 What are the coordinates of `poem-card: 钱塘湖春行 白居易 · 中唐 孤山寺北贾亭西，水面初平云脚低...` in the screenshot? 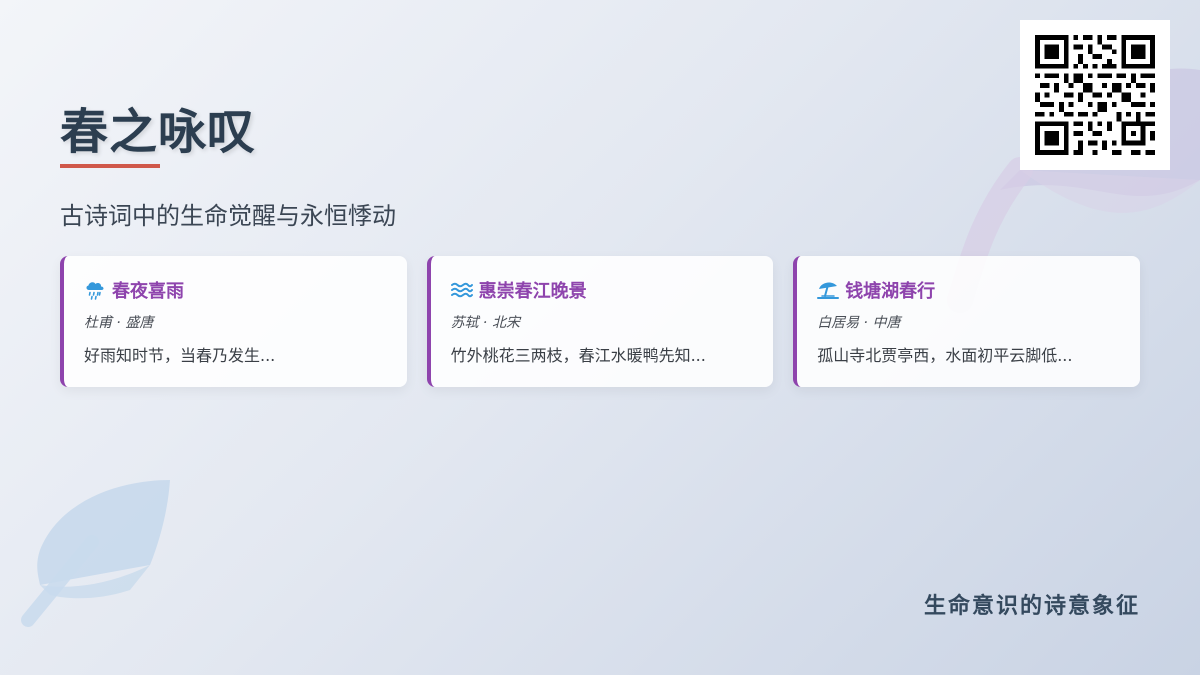 It's located at (966, 321).